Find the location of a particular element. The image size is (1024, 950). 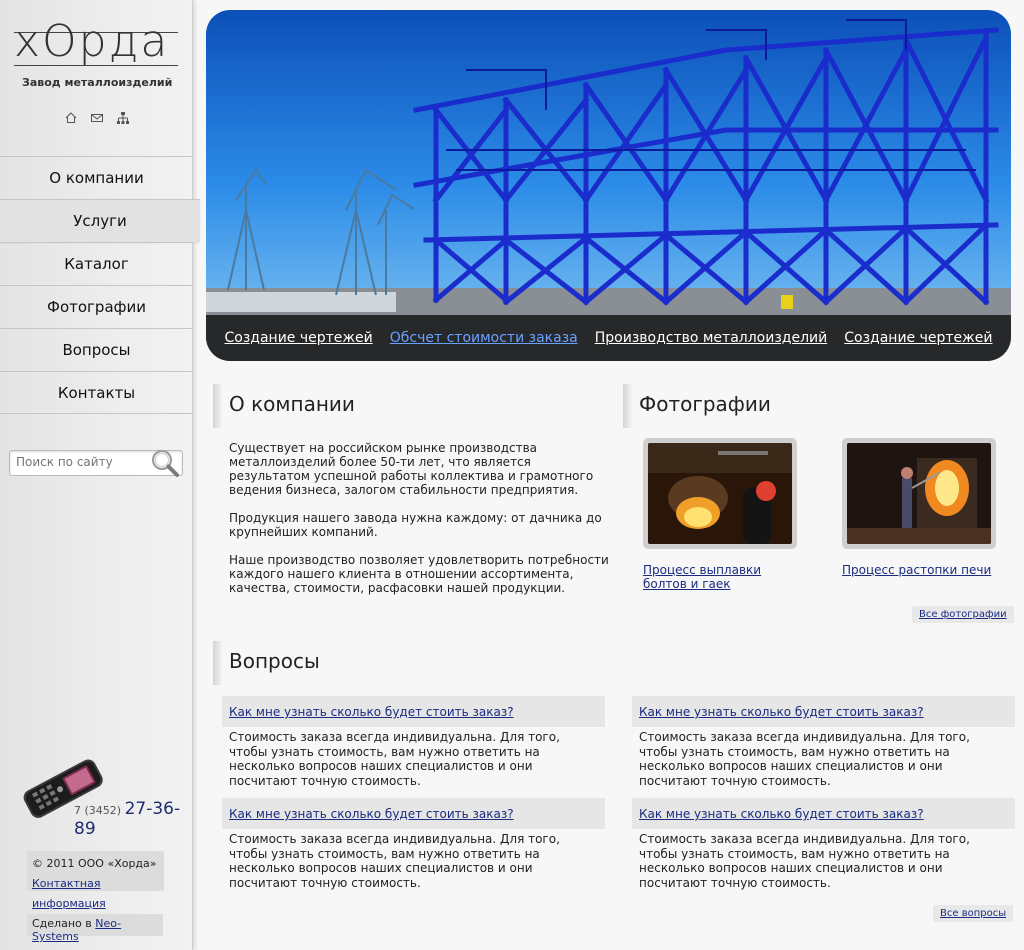

logo-line-bottom is located at coordinates (96, 65).